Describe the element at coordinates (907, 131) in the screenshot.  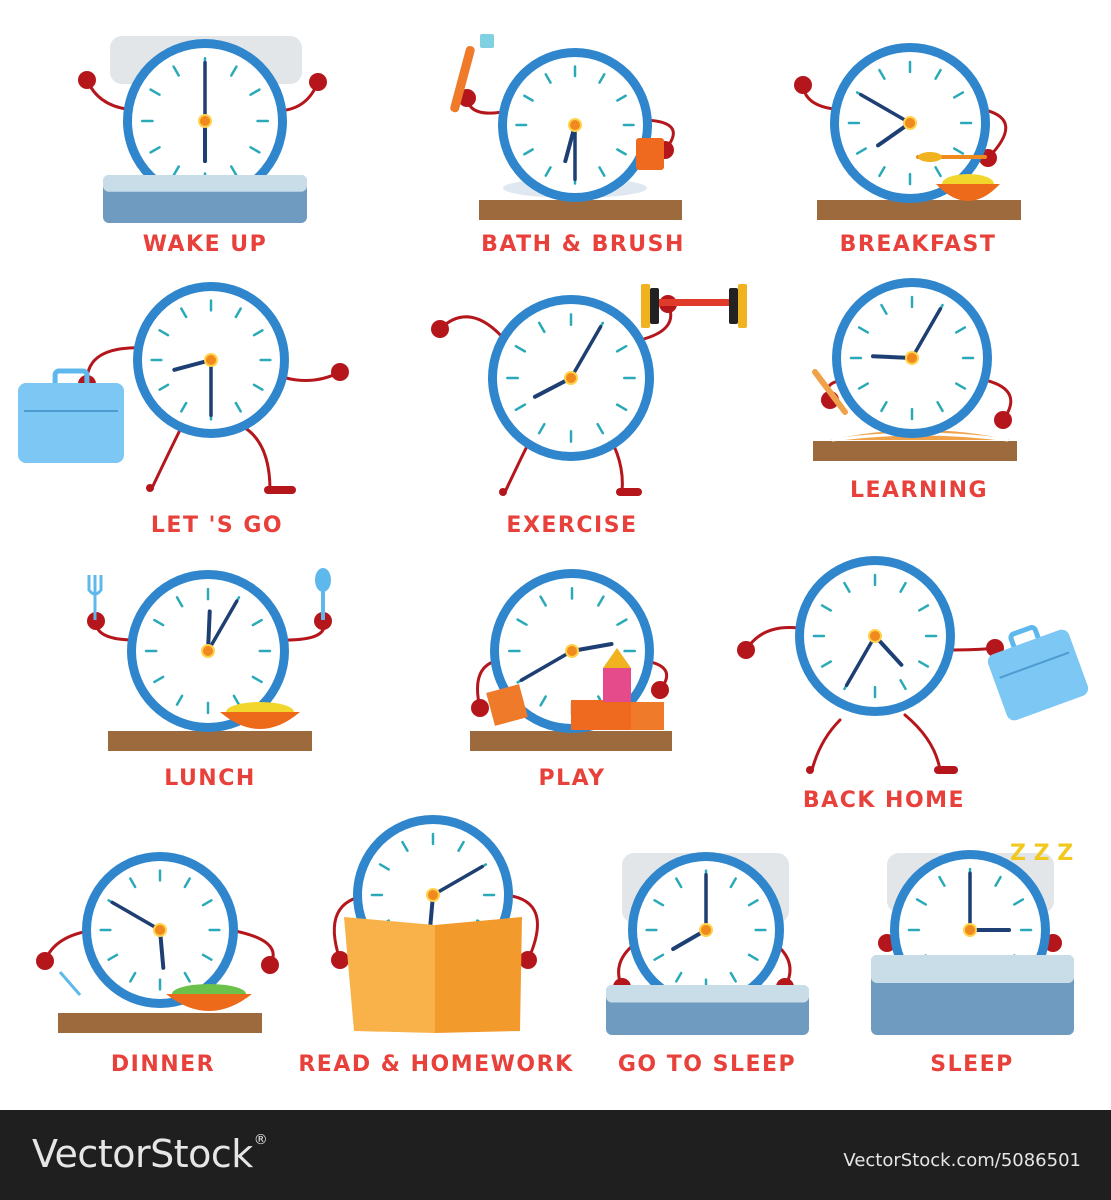
I see `clock-breakfast` at that location.